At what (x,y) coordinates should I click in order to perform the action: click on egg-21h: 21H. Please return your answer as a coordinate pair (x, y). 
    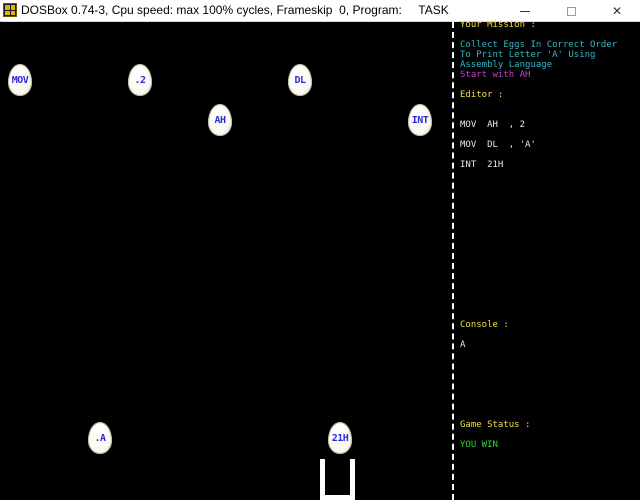
    Looking at the image, I should click on (340, 438).